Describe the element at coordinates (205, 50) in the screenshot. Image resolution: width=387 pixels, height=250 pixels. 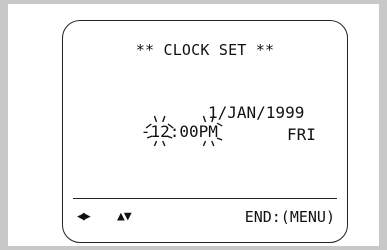
I see `screen-title: ** CLOCK SET **` at that location.